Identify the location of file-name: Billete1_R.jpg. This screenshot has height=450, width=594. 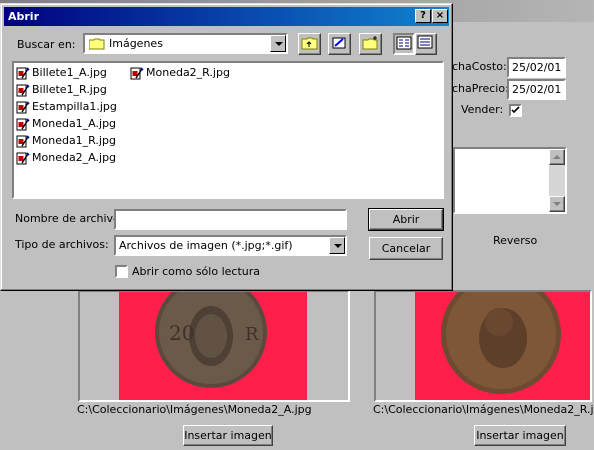
(69, 89).